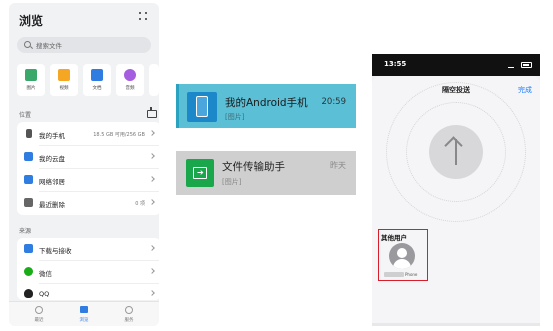  I want to click on device-name: Phone, so click(411, 274).